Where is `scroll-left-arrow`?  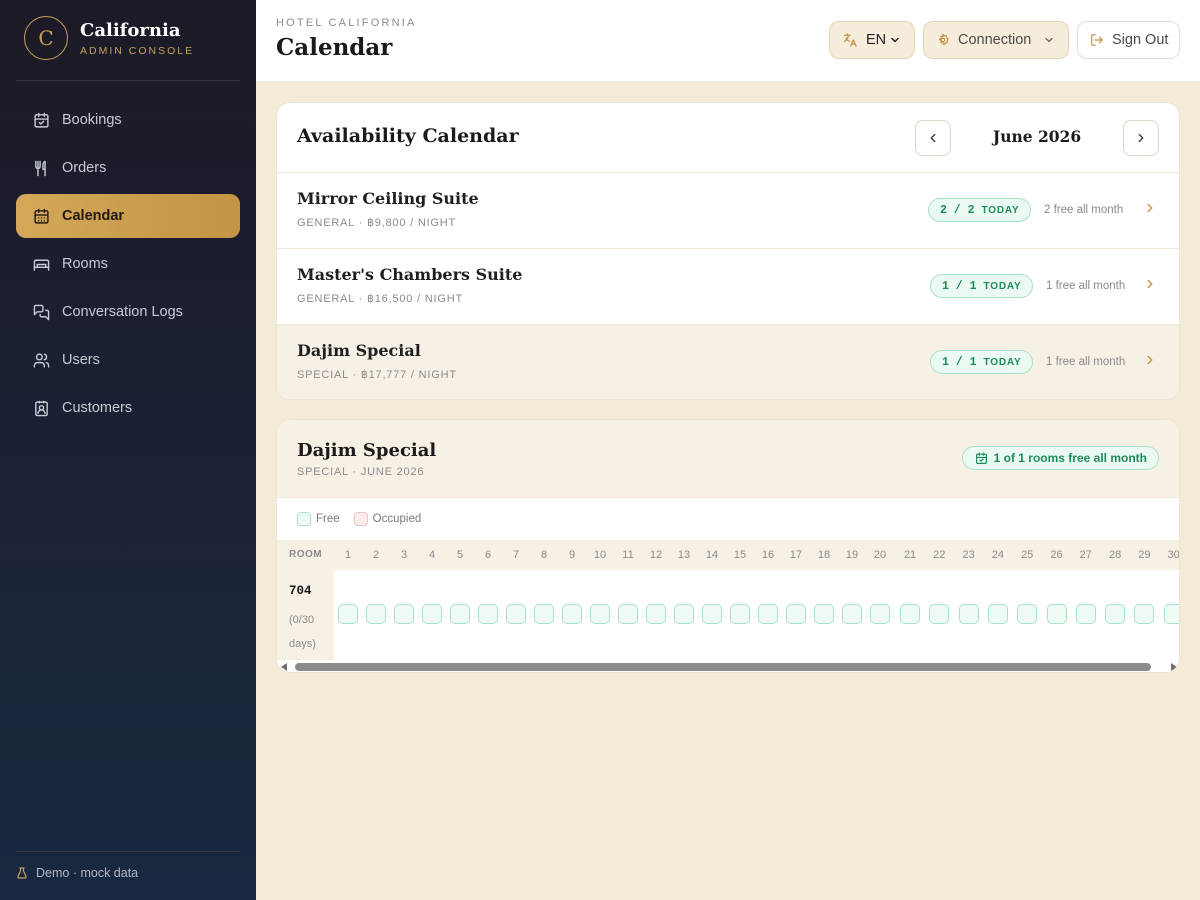
scroll-left-arrow is located at coordinates (284, 667).